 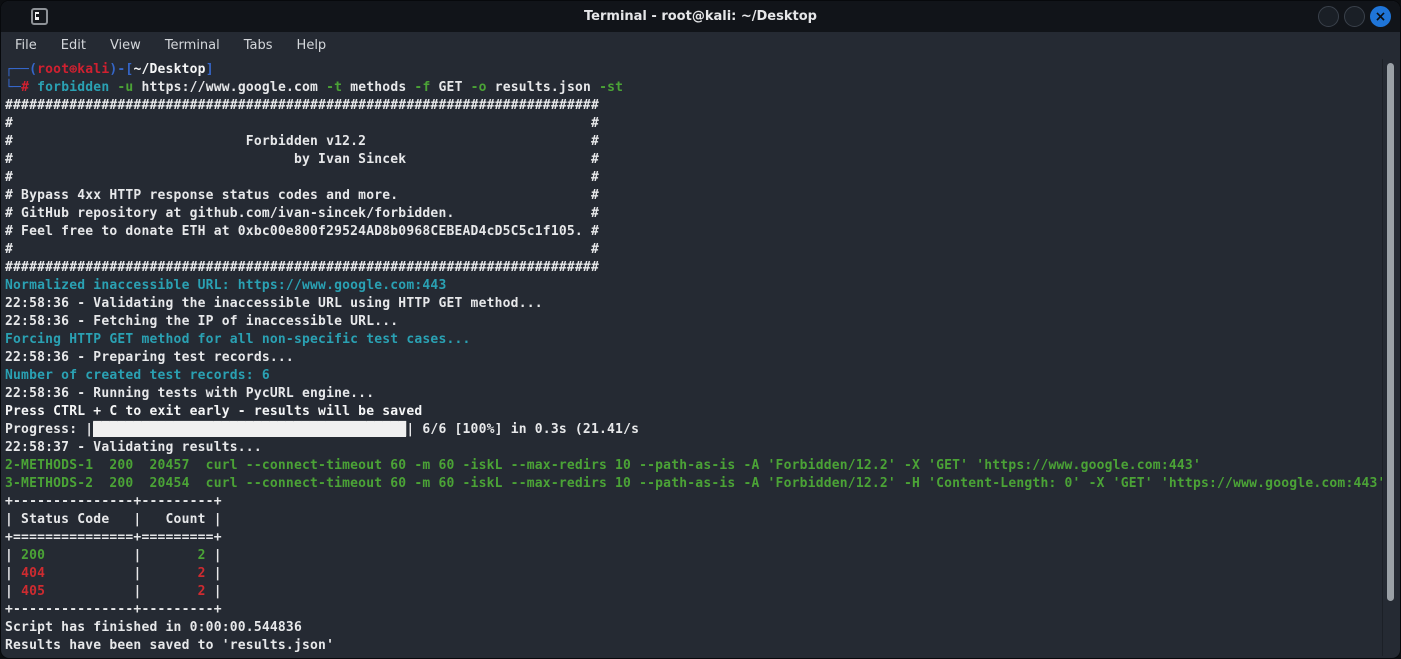 I want to click on window-controls: ×, so click(x=1354, y=16).